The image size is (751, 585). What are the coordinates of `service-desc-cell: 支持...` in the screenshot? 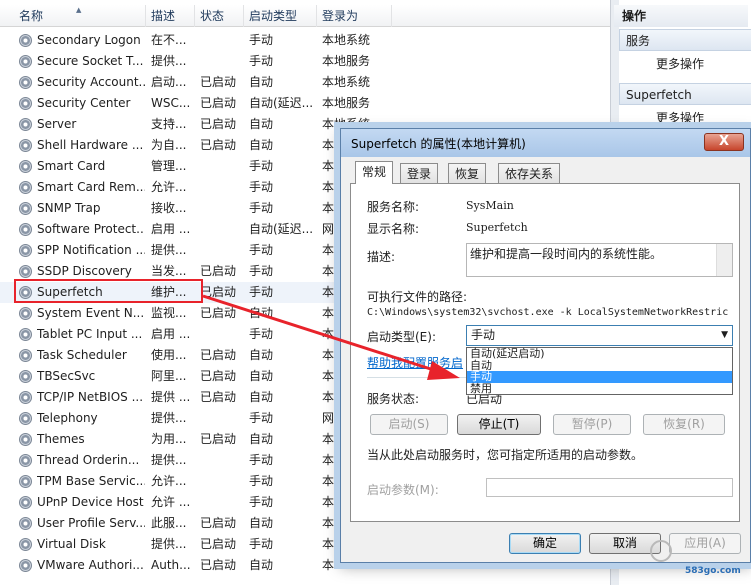 It's located at (169, 124).